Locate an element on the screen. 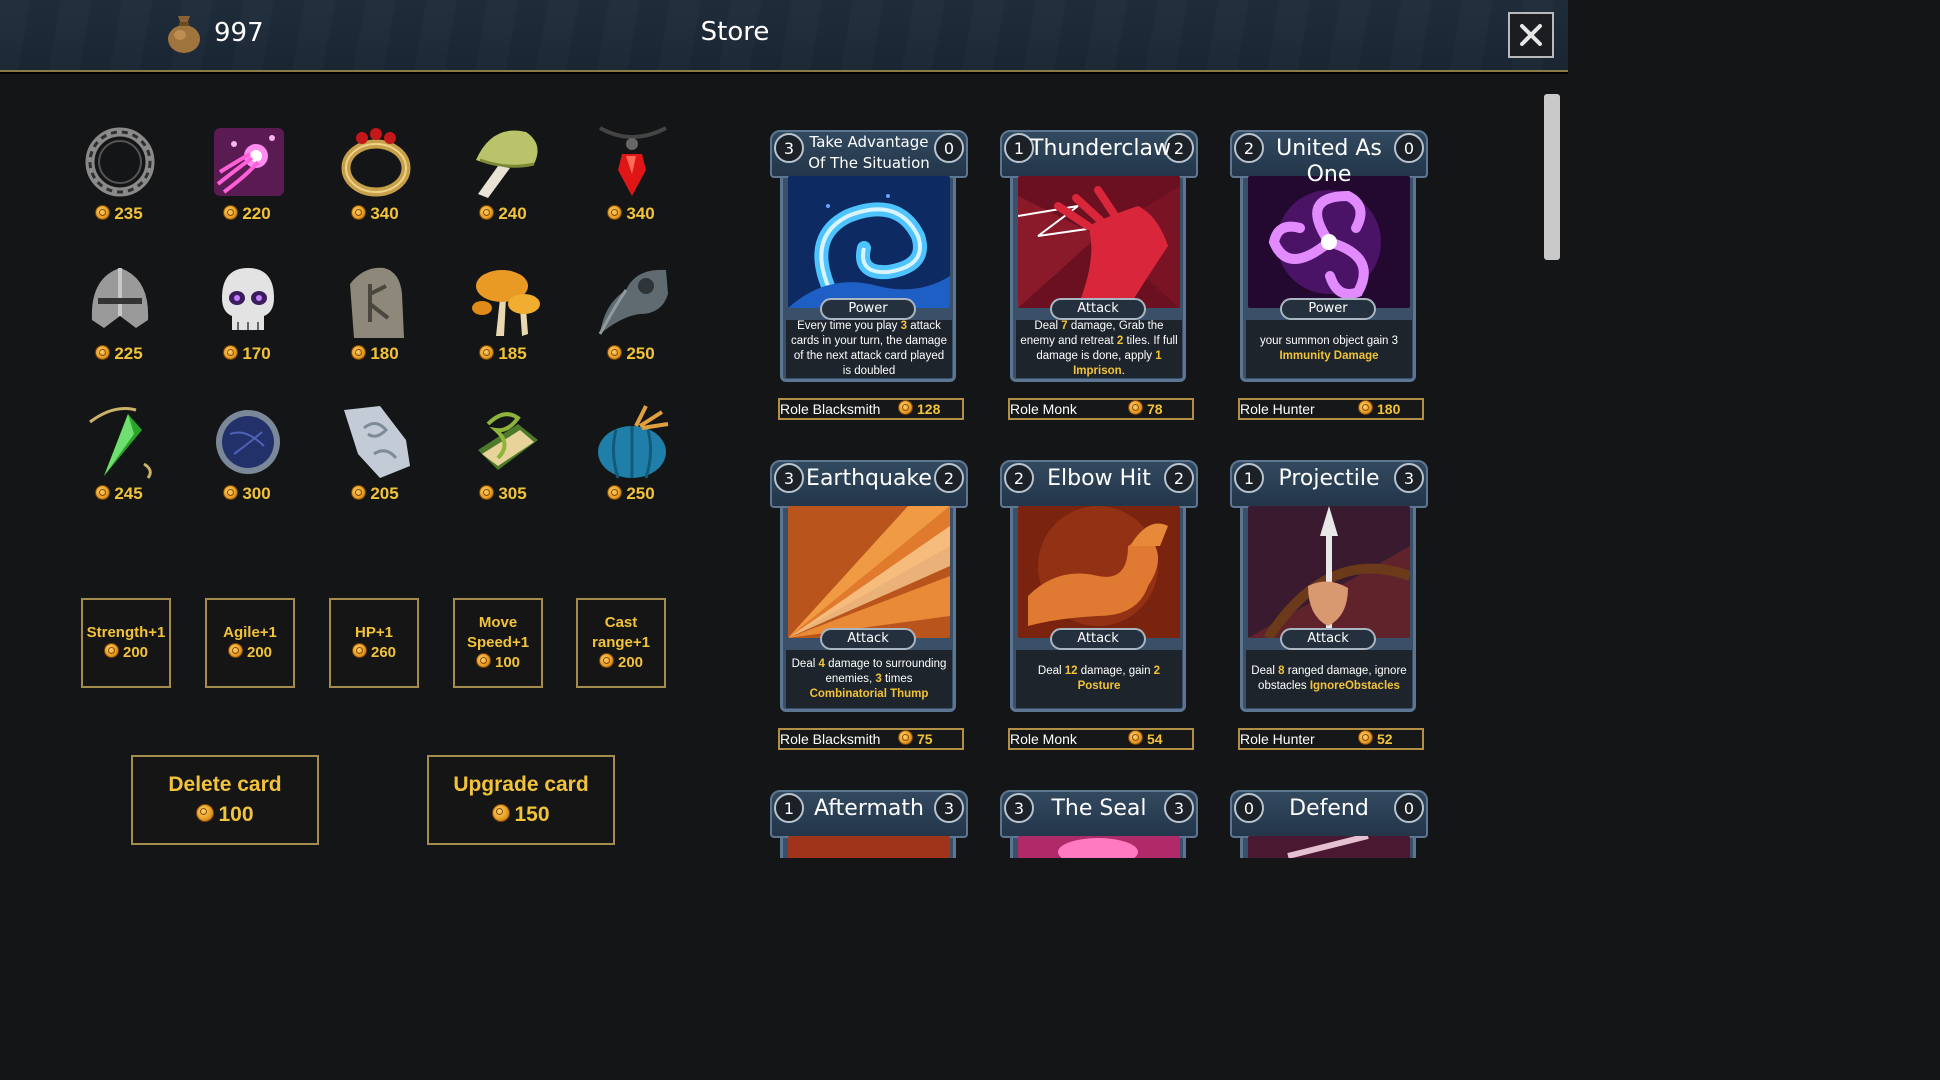  shield-icon is located at coordinates (1329, 847).